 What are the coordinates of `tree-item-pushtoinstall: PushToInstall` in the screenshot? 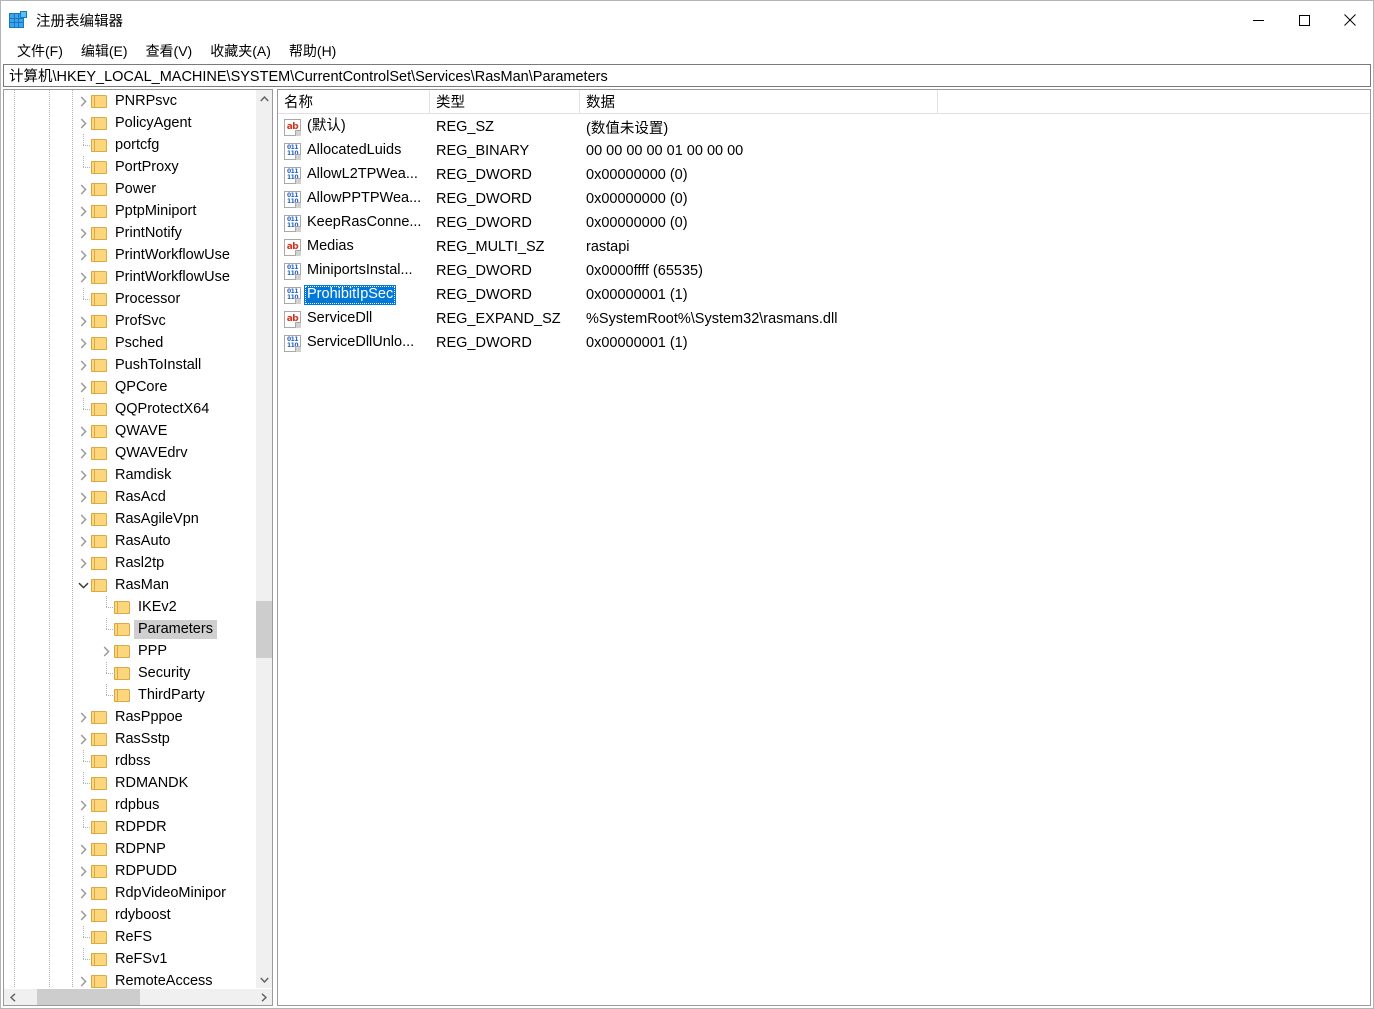 It's located at (129, 365).